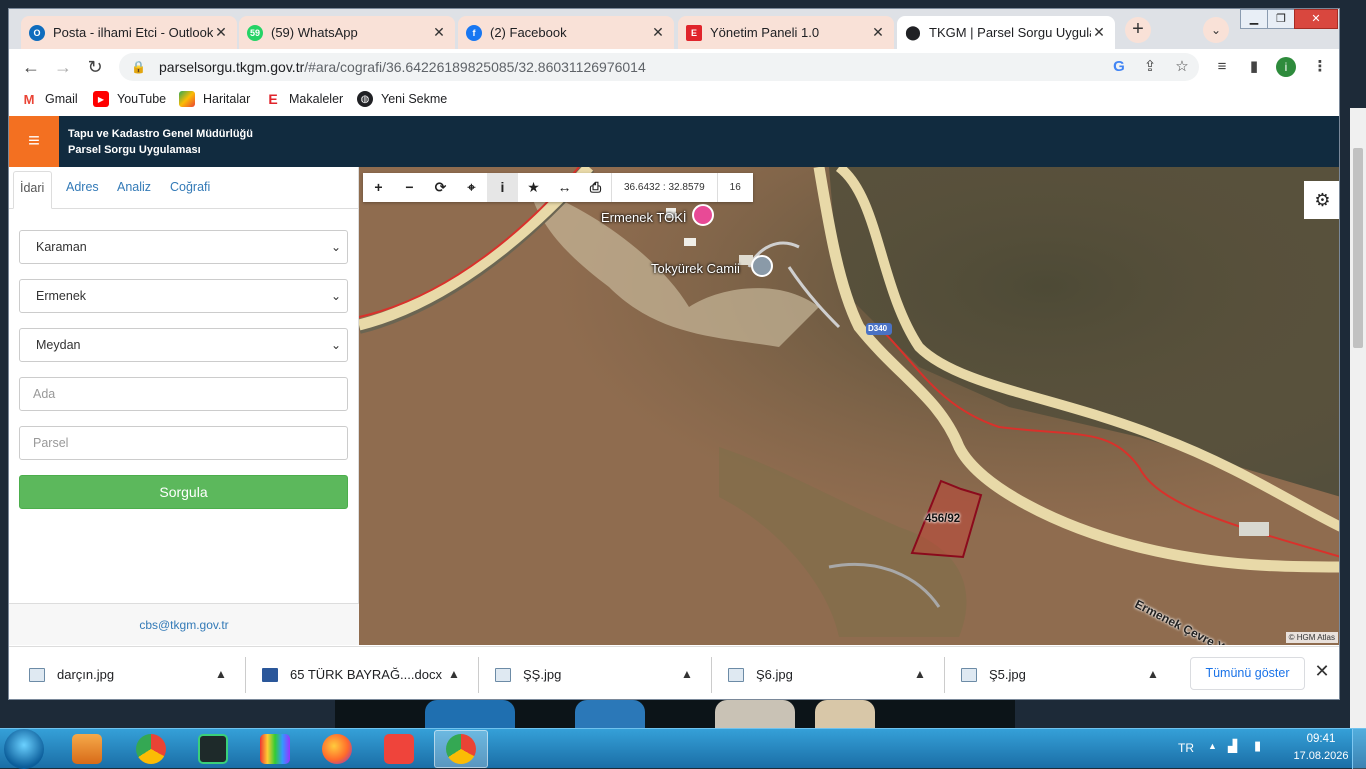  Describe the element at coordinates (602, 673) in the screenshot. I see `download-item: ŞŞ.jpg ▲` at that location.